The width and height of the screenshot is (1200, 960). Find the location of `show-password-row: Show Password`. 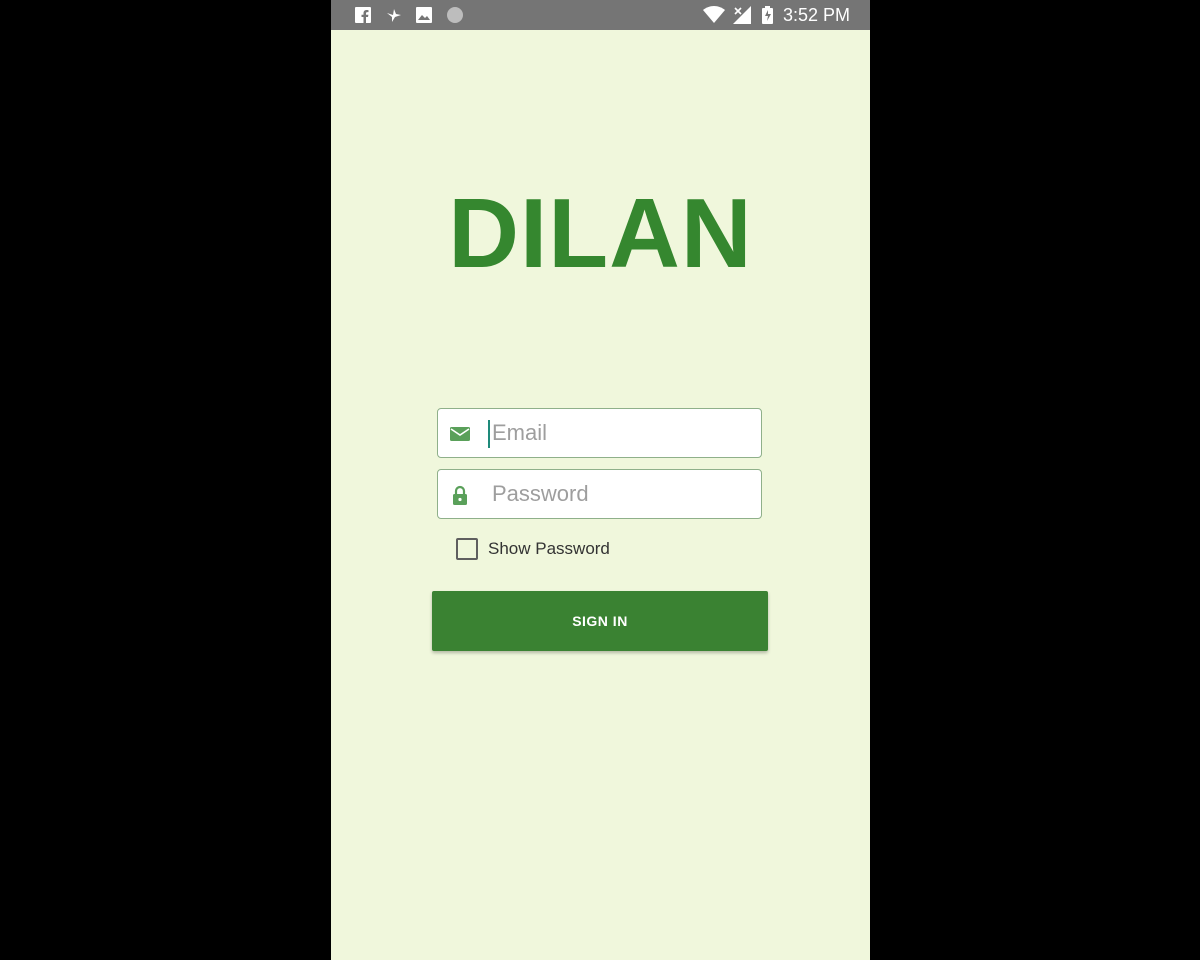

show-password-row: Show Password is located at coordinates (533, 549).